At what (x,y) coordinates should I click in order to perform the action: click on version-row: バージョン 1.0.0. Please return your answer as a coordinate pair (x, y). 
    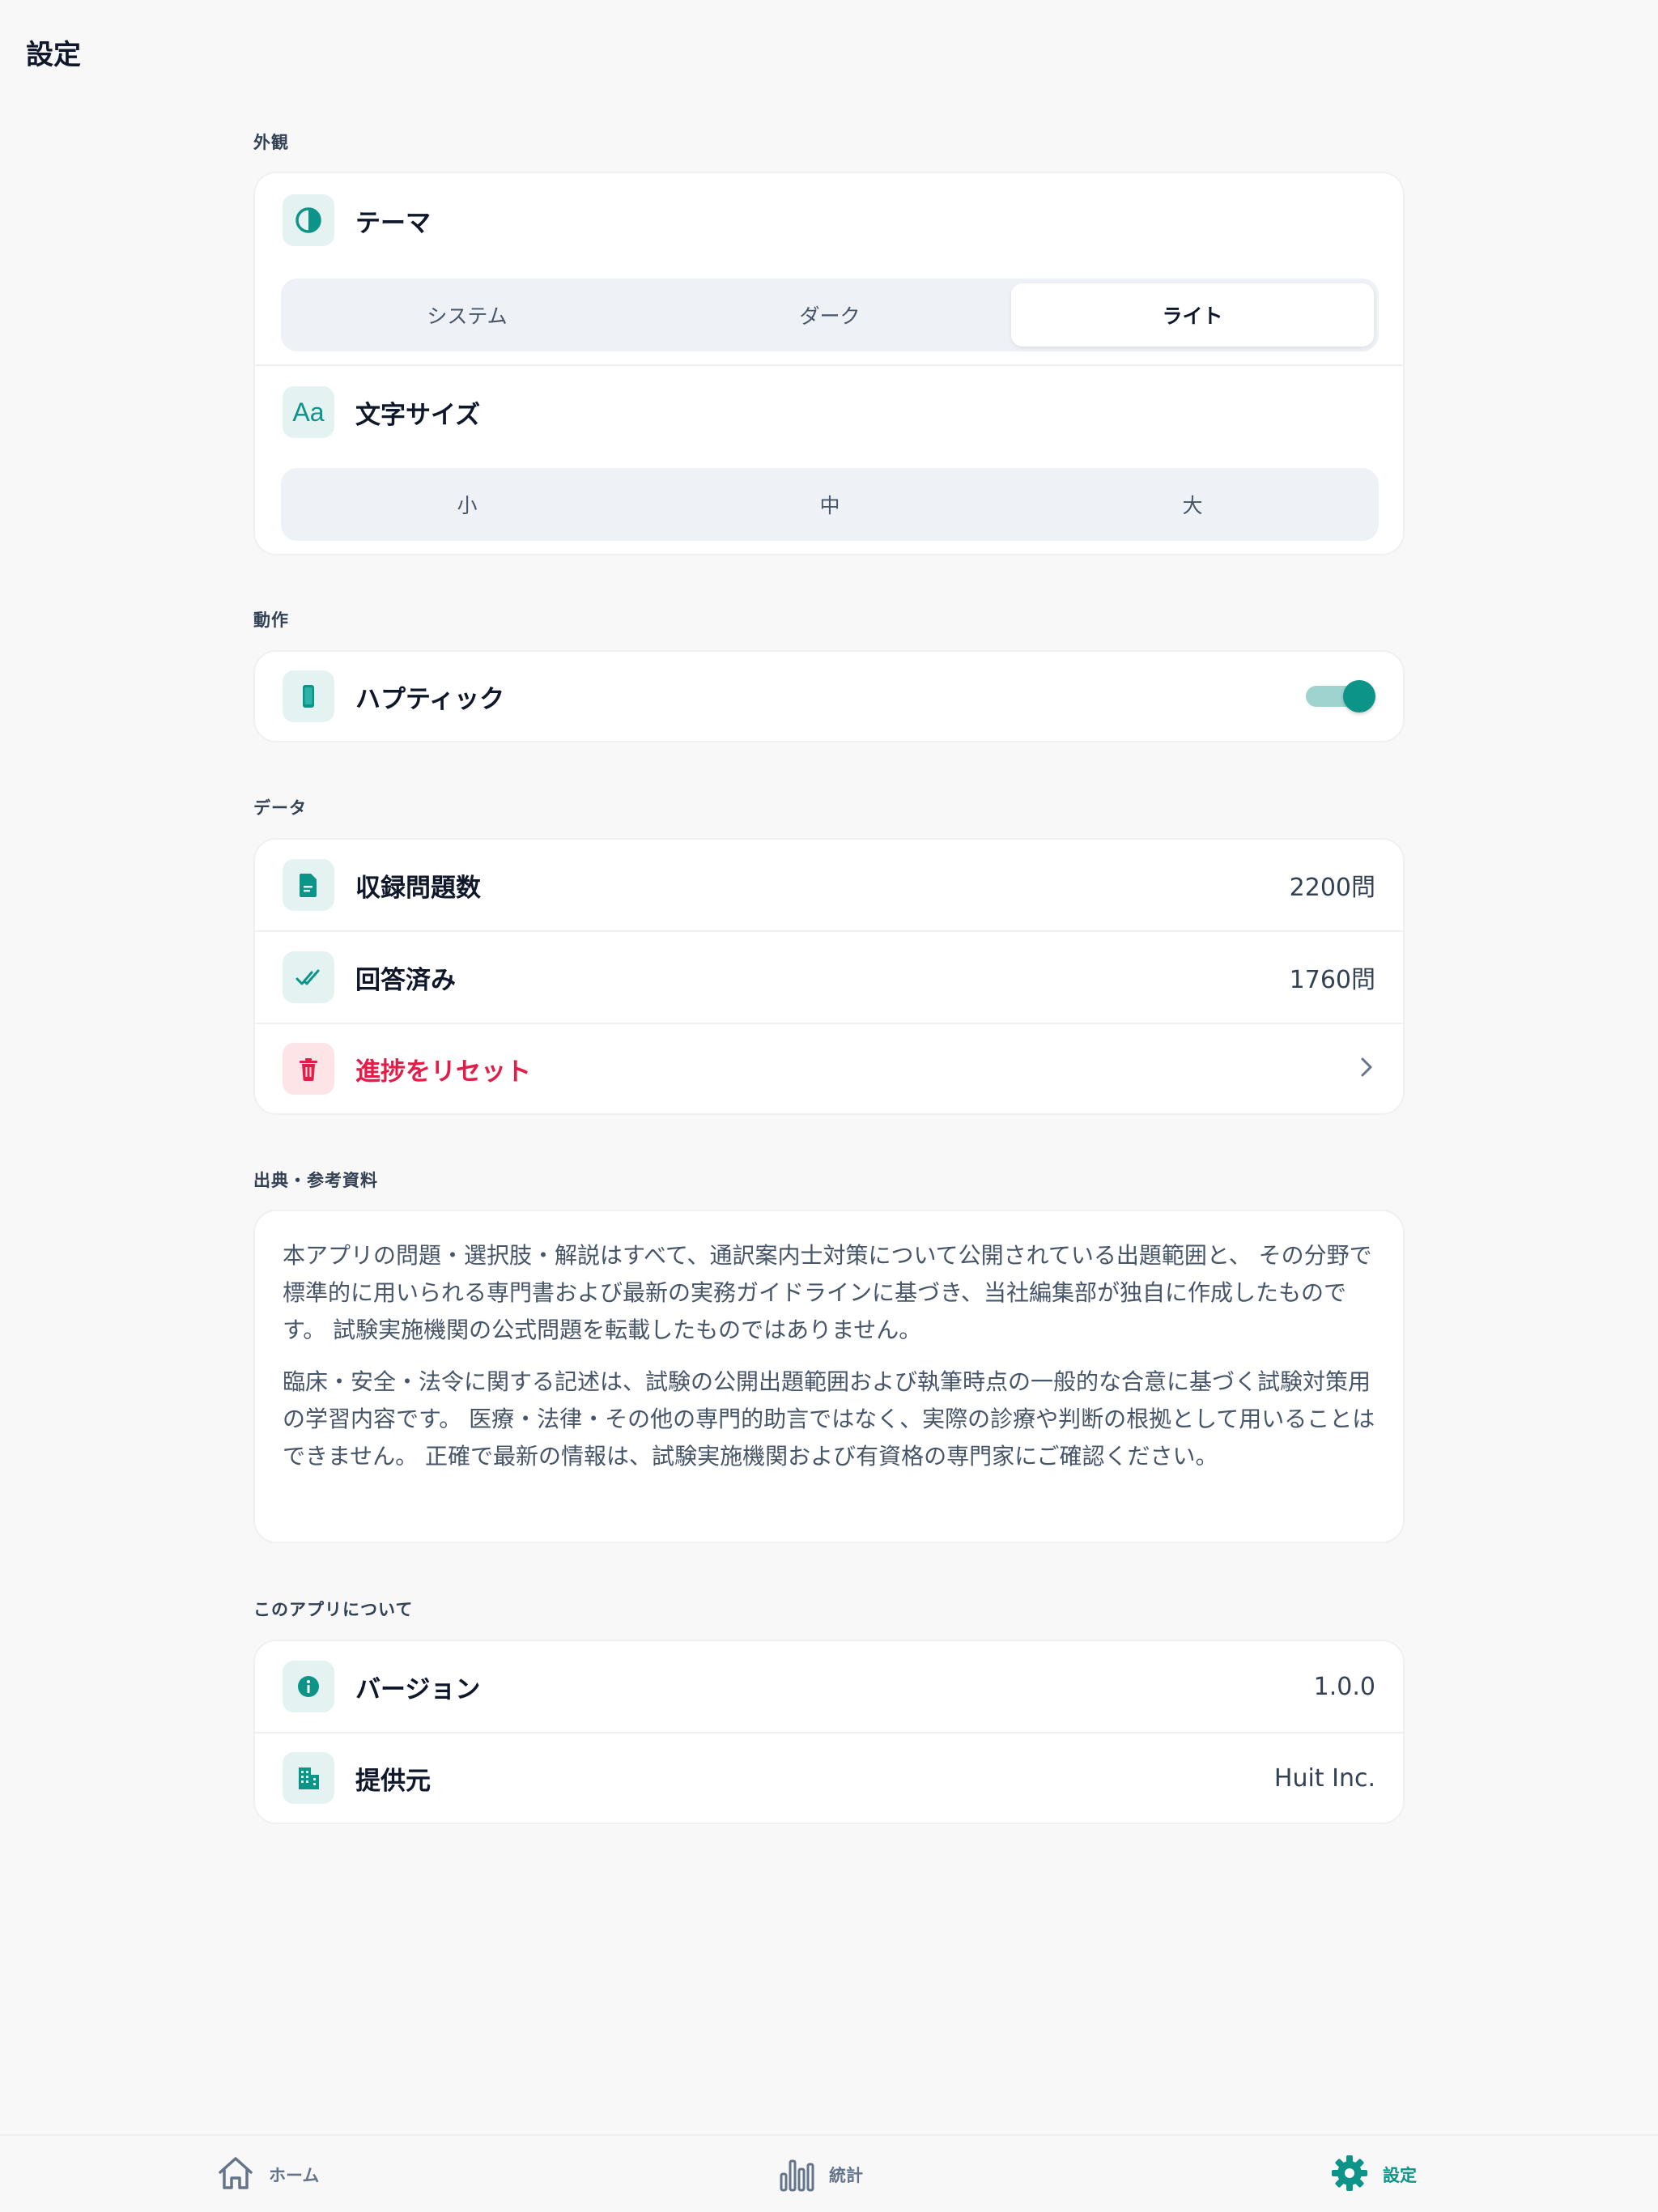
    Looking at the image, I should click on (829, 1687).